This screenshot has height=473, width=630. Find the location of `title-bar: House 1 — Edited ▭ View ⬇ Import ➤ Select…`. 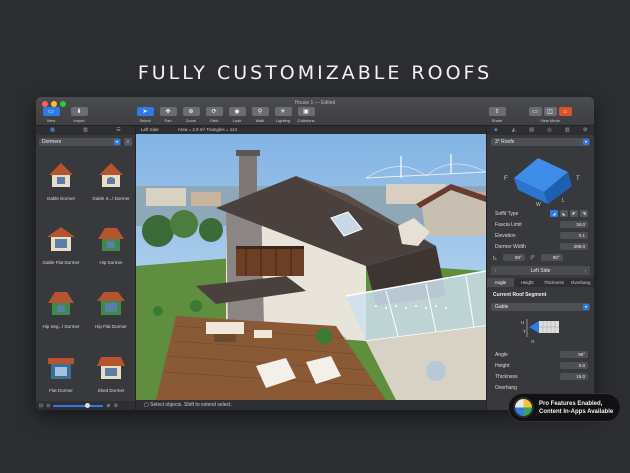

title-bar: House 1 — Edited ▭ View ⬇ Import ➤ Select… is located at coordinates (315, 111).